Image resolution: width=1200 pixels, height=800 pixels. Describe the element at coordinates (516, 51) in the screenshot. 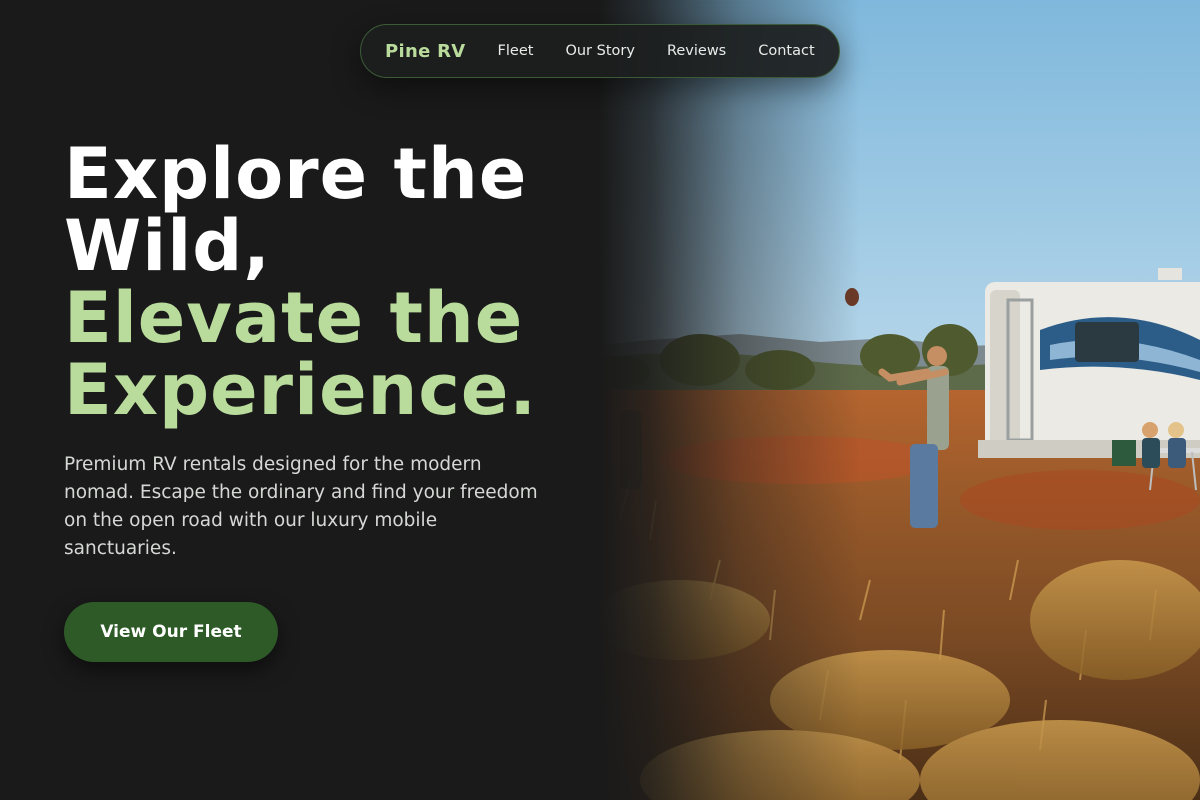

I see `nav-link-fleet: Fleet` at that location.